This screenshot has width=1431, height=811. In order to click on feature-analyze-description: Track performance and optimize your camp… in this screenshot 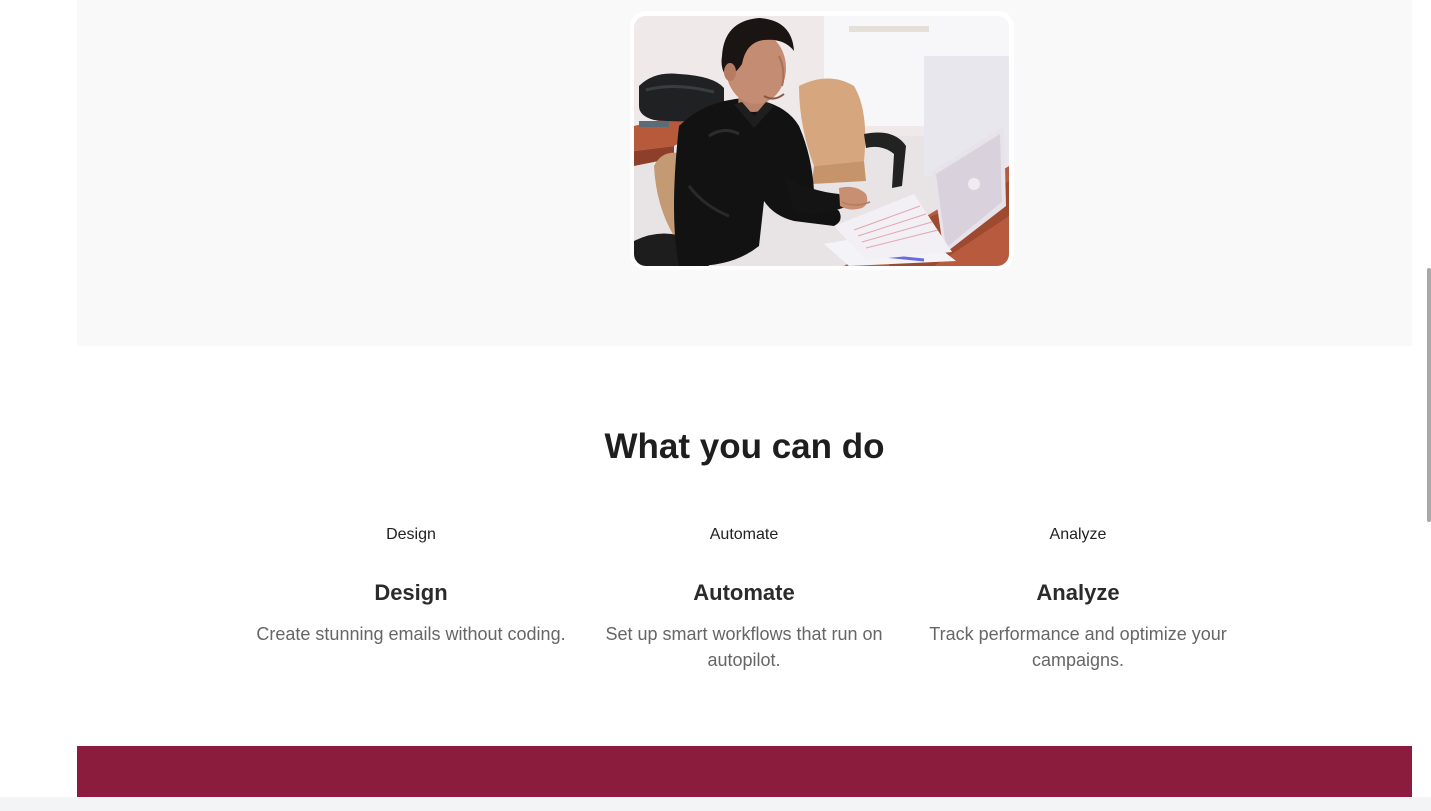, I will do `click(1078, 647)`.